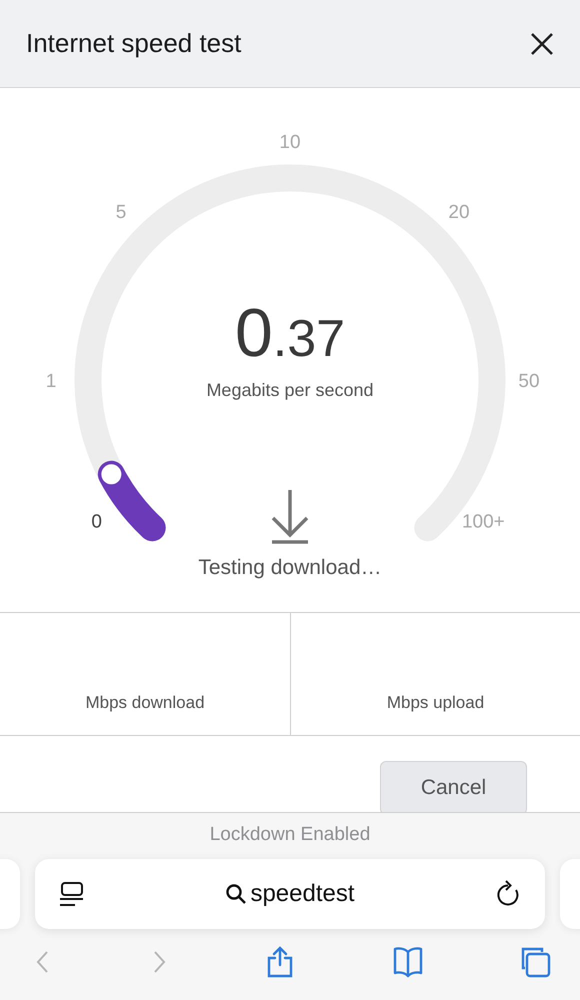 The image size is (580, 1000). Describe the element at coordinates (542, 44) in the screenshot. I see `close-button` at that location.